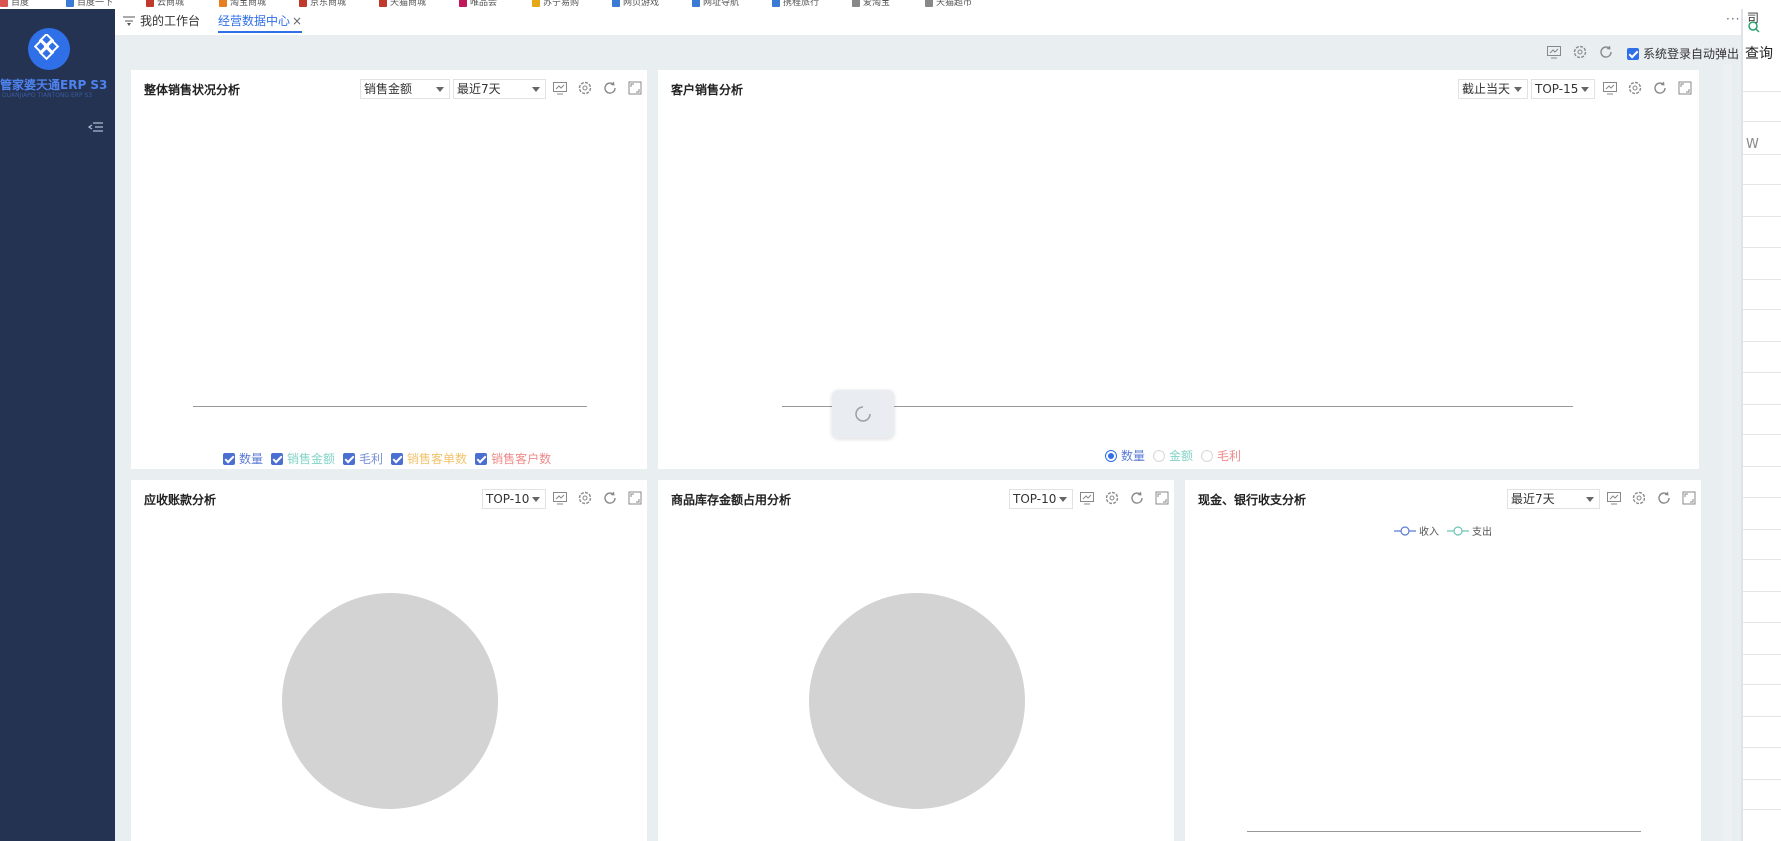 The image size is (1781, 841). What do you see at coordinates (165, 4) in the screenshot?
I see `bookmark-item: 云商城` at bounding box center [165, 4].